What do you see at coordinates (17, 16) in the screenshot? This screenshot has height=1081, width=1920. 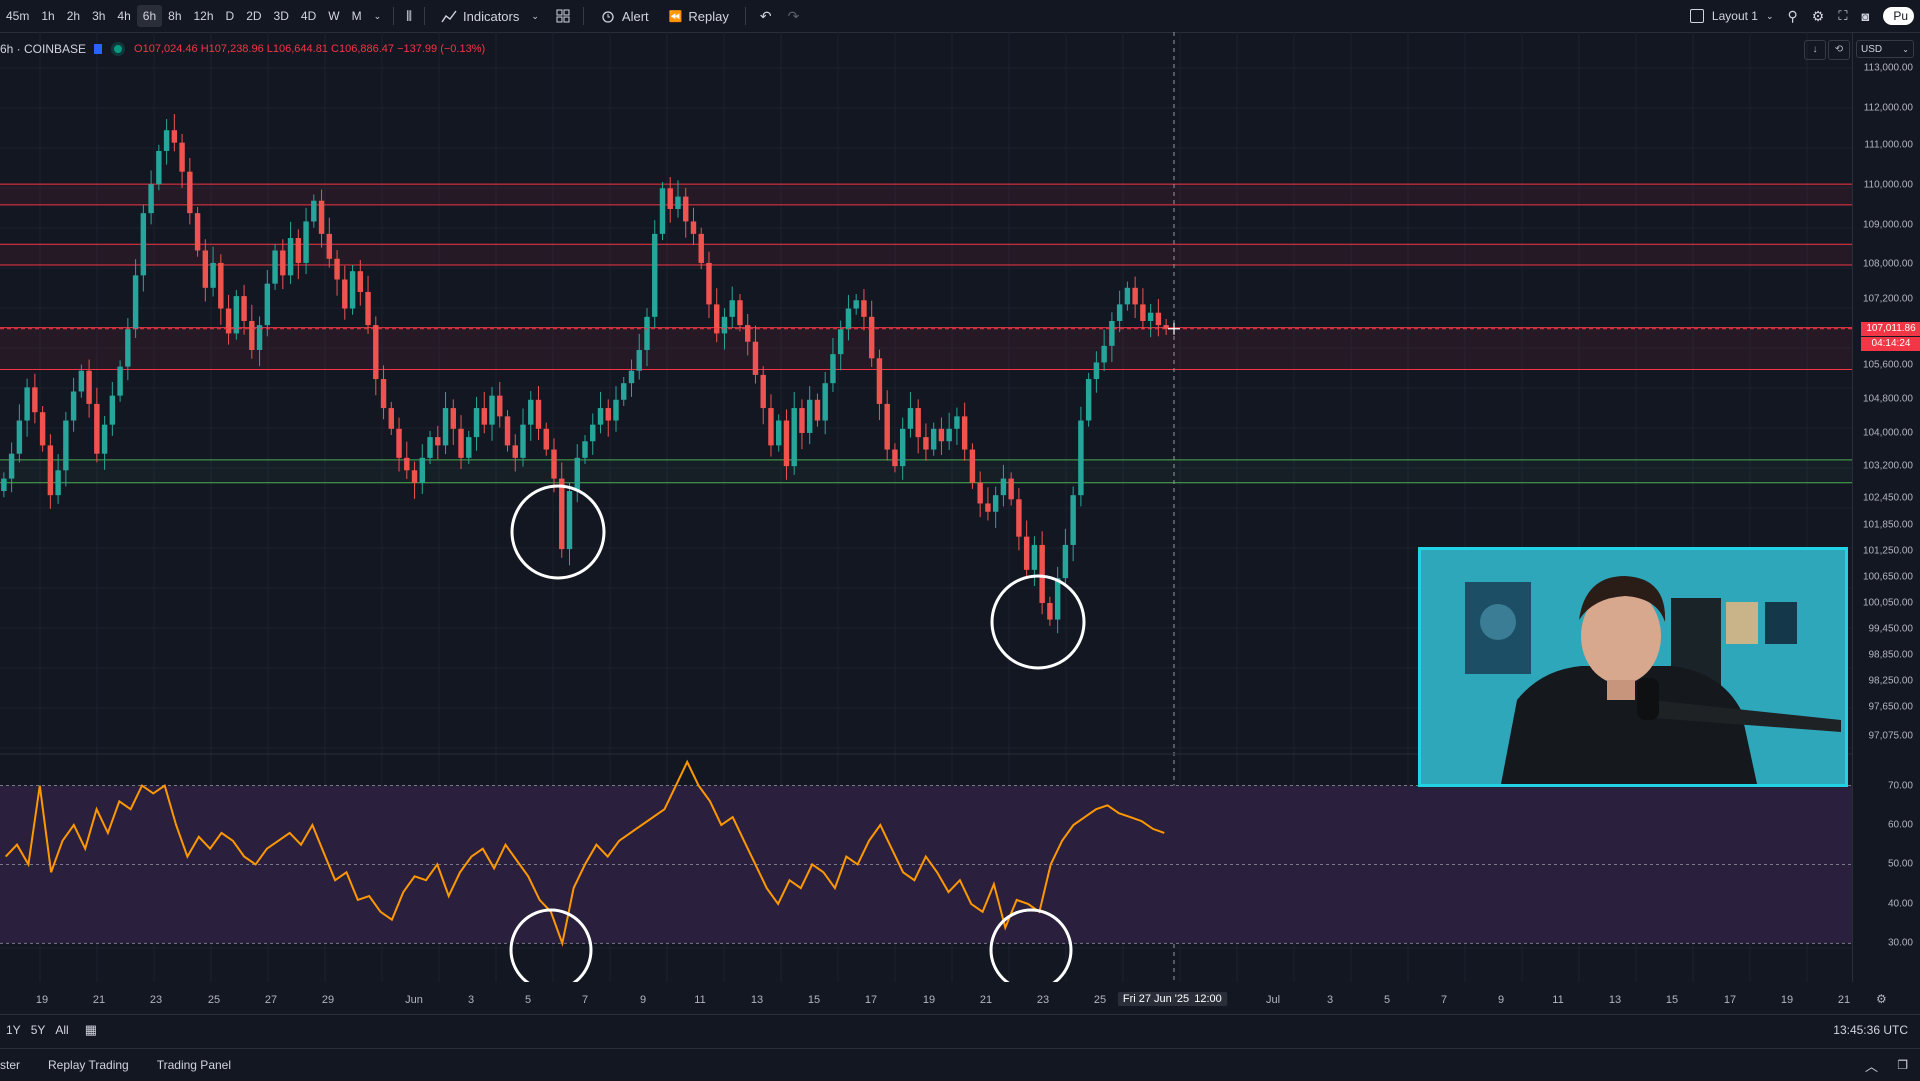 I see `timeframe-45m: 45m` at bounding box center [17, 16].